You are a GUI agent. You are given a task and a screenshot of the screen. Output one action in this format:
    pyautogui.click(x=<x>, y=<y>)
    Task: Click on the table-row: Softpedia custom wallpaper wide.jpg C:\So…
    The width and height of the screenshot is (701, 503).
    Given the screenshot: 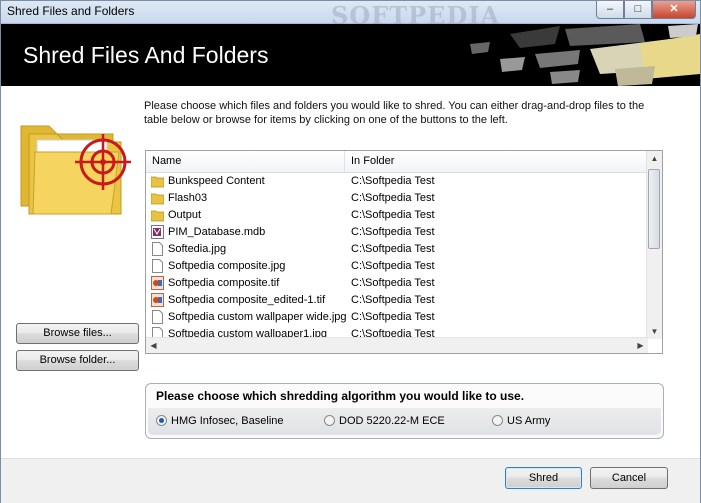 What is the action you would take?
    pyautogui.click(x=397, y=317)
    